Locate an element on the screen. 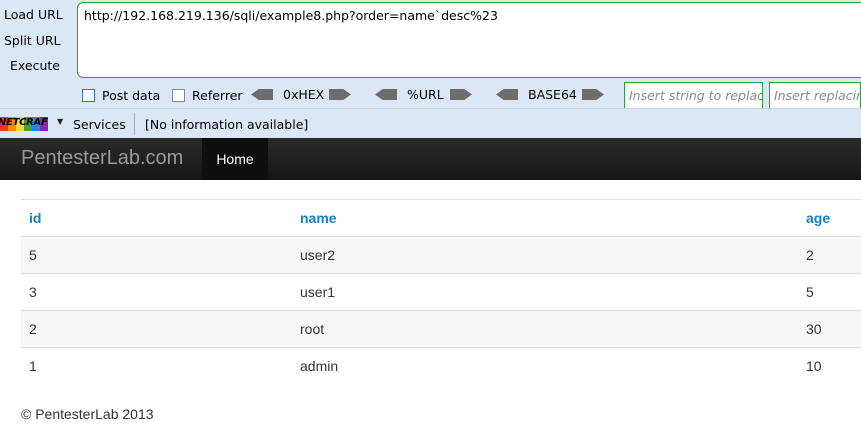  cell-name: root is located at coordinates (545, 329).